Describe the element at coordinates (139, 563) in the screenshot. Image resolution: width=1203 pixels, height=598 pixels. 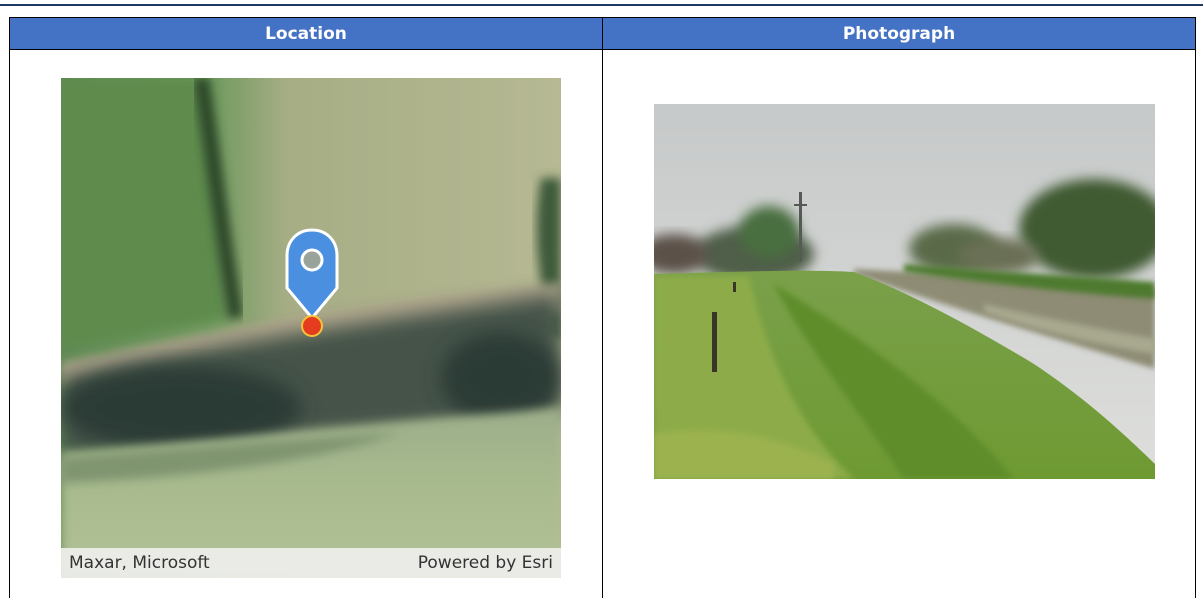
I see `map-attribution-source: Maxar, Microsoft` at that location.